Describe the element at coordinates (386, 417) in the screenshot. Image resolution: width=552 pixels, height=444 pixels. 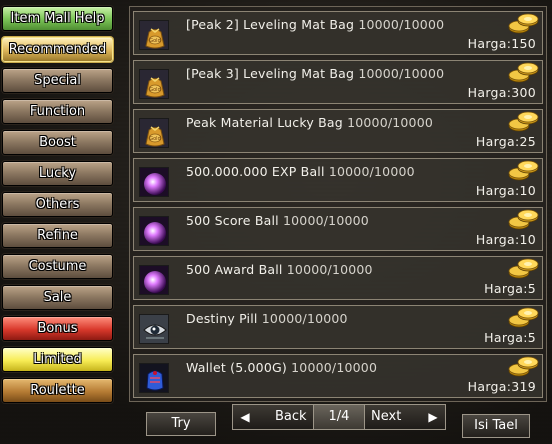
I see `next-button: Next` at that location.